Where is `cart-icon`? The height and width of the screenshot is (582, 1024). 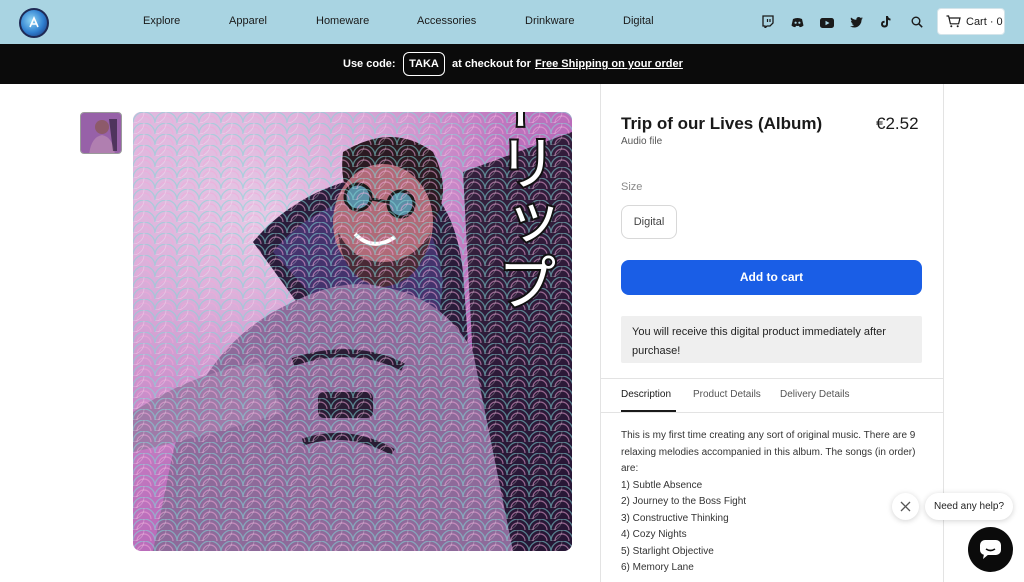 cart-icon is located at coordinates (953, 21).